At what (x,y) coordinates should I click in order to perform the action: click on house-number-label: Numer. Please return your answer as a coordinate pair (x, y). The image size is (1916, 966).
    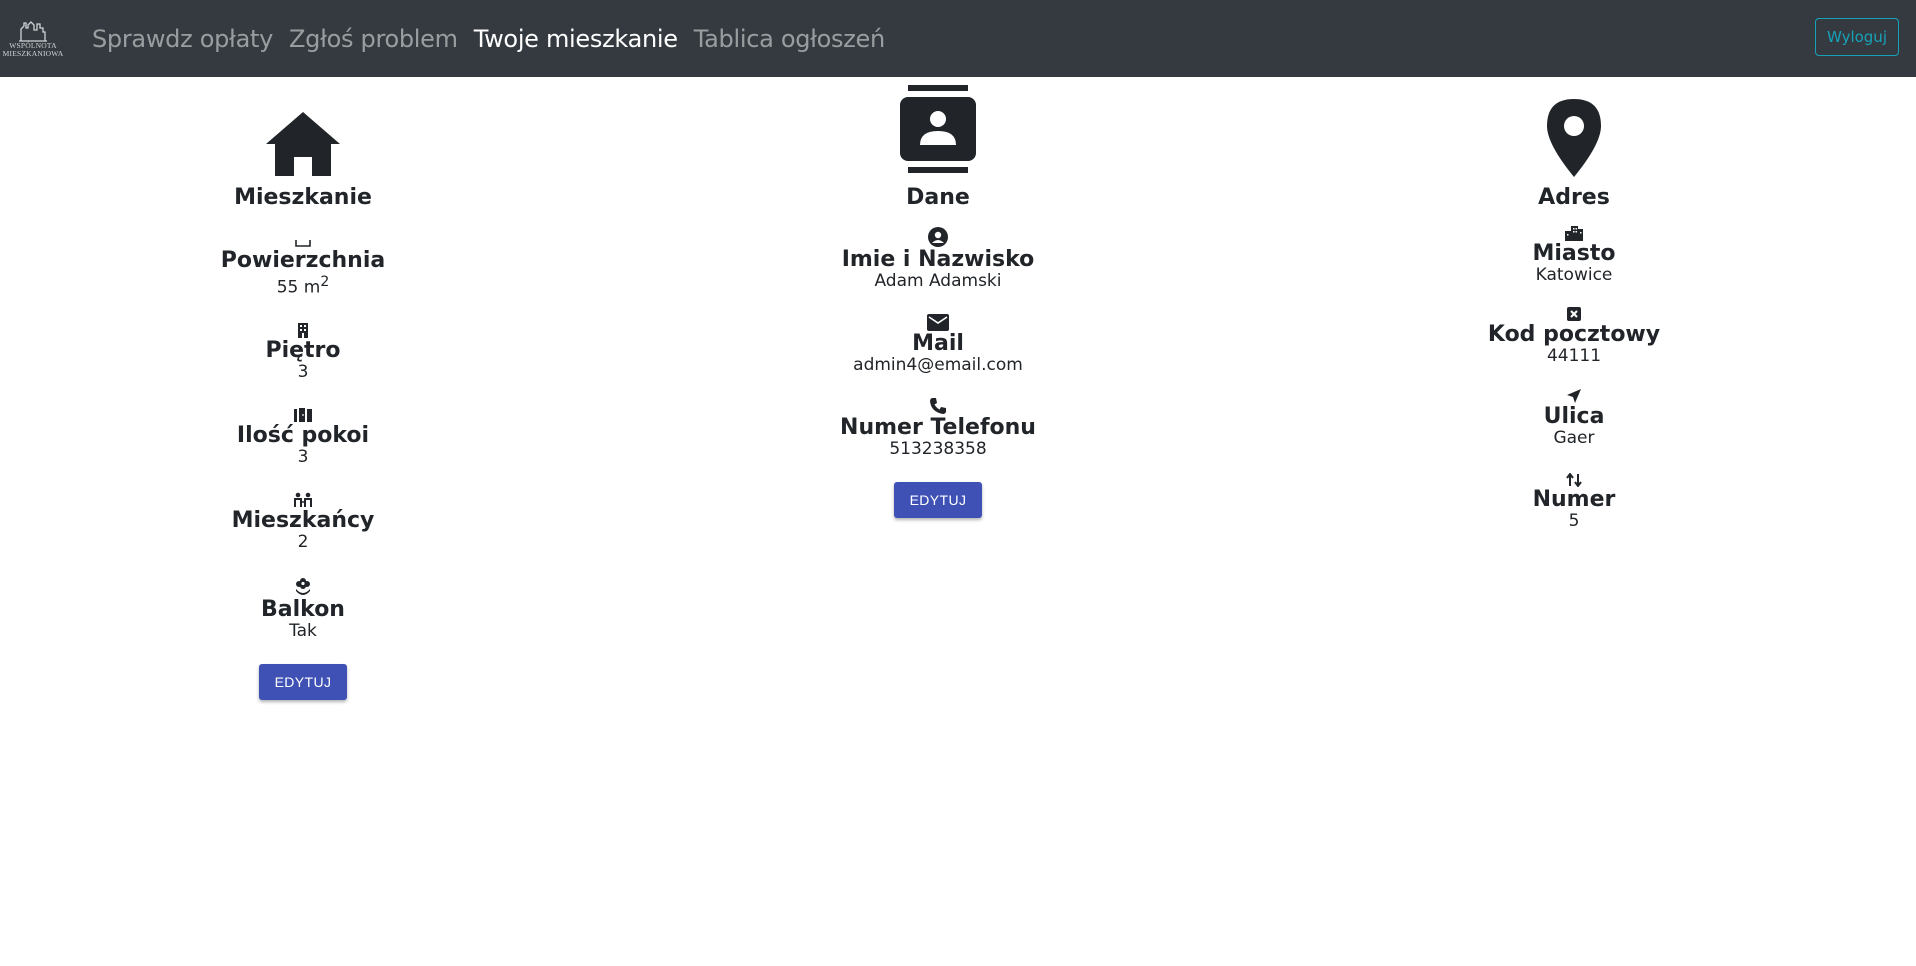
    Looking at the image, I should click on (1574, 499).